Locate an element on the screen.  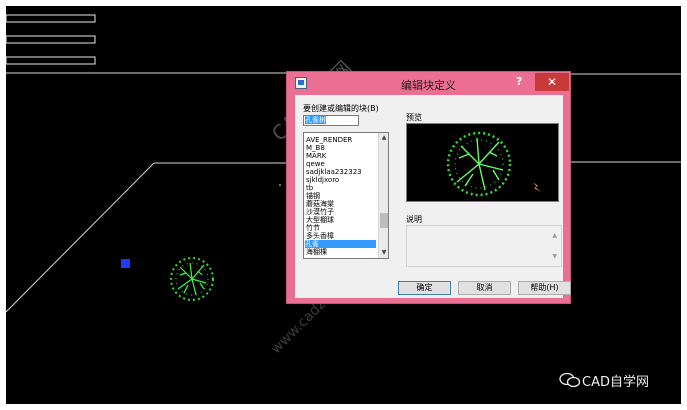
dialog-title: 编辑块定义 is located at coordinates (428, 85).